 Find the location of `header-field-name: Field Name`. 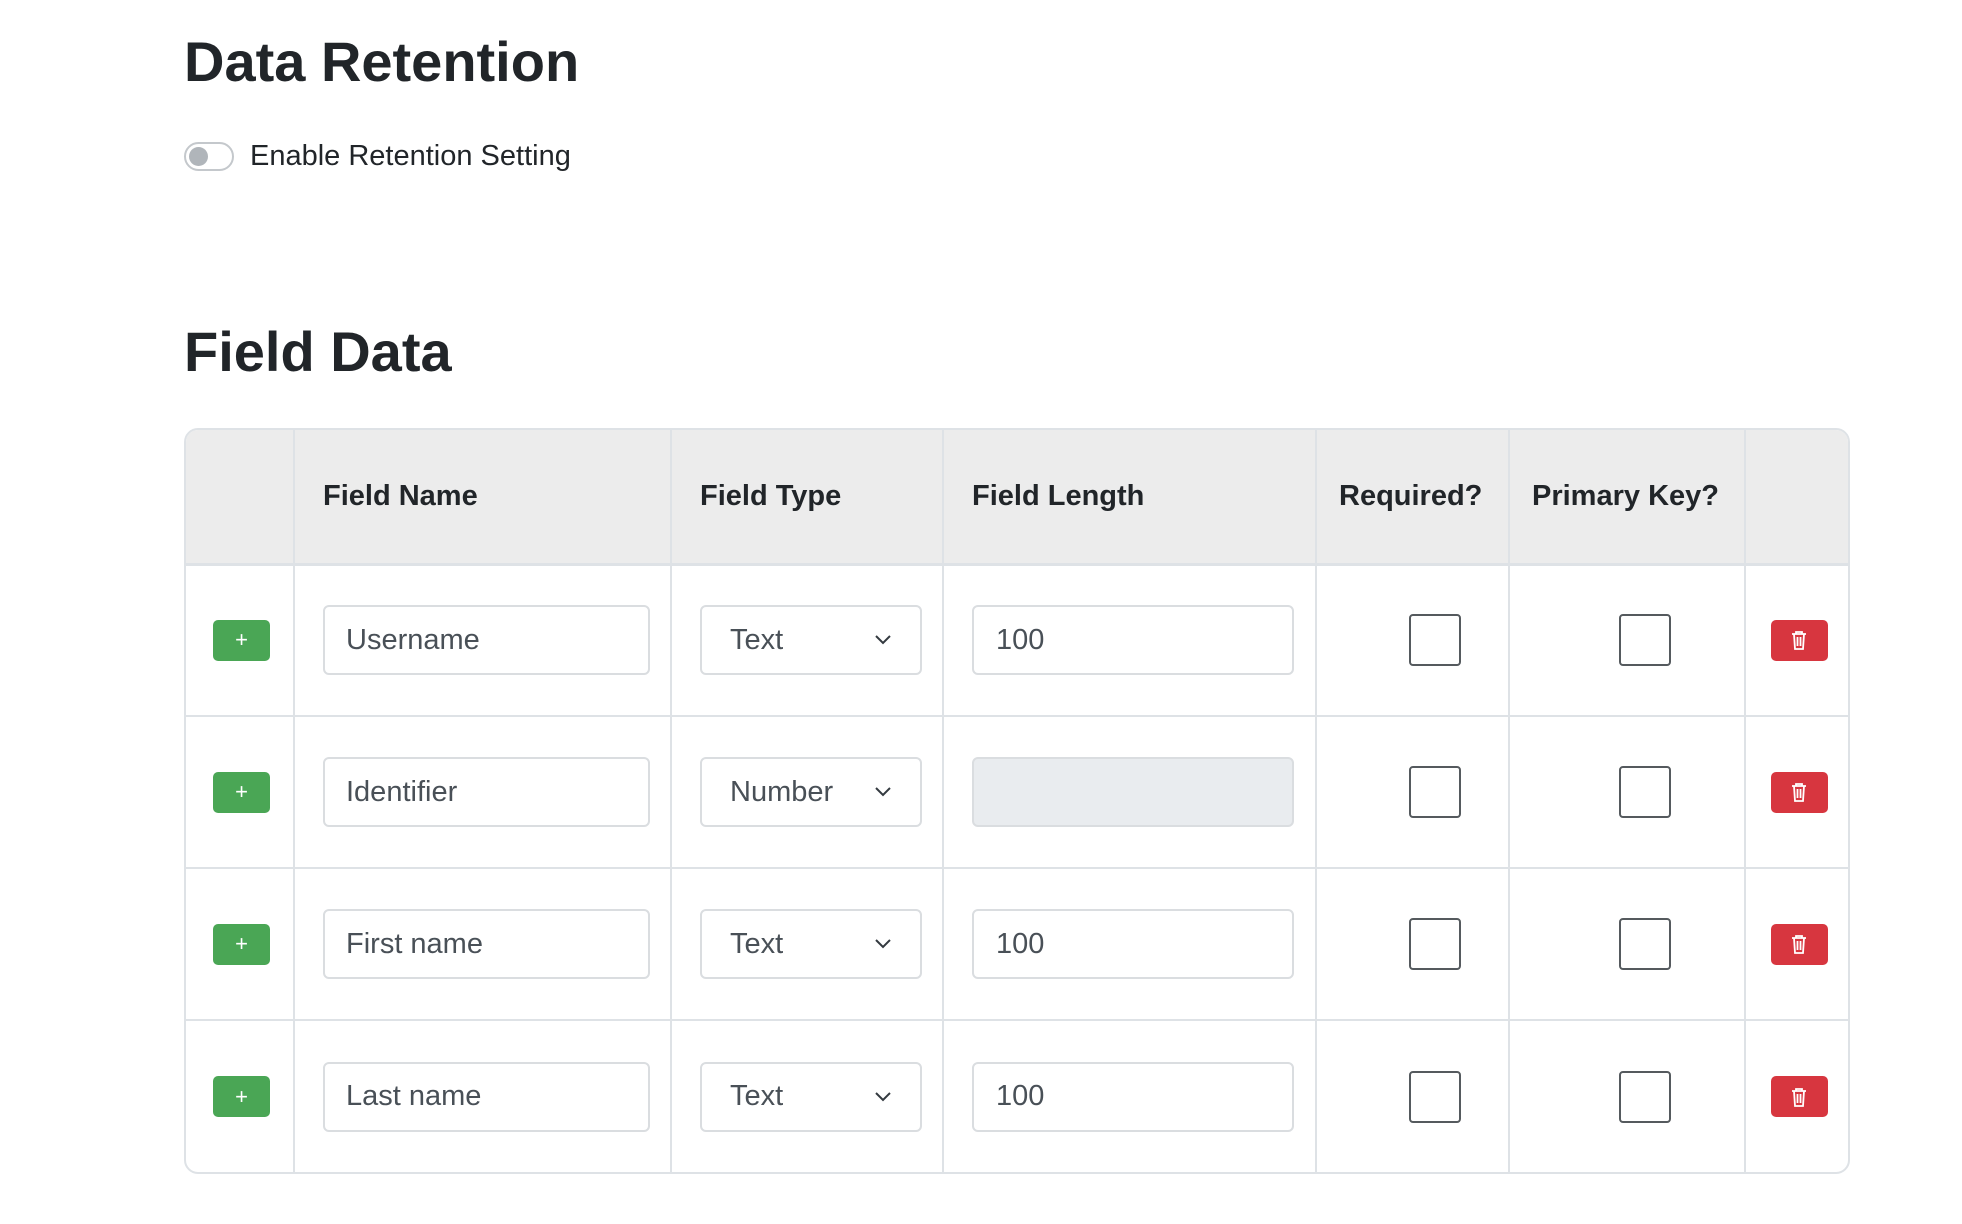

header-field-name: Field Name is located at coordinates (483, 498).